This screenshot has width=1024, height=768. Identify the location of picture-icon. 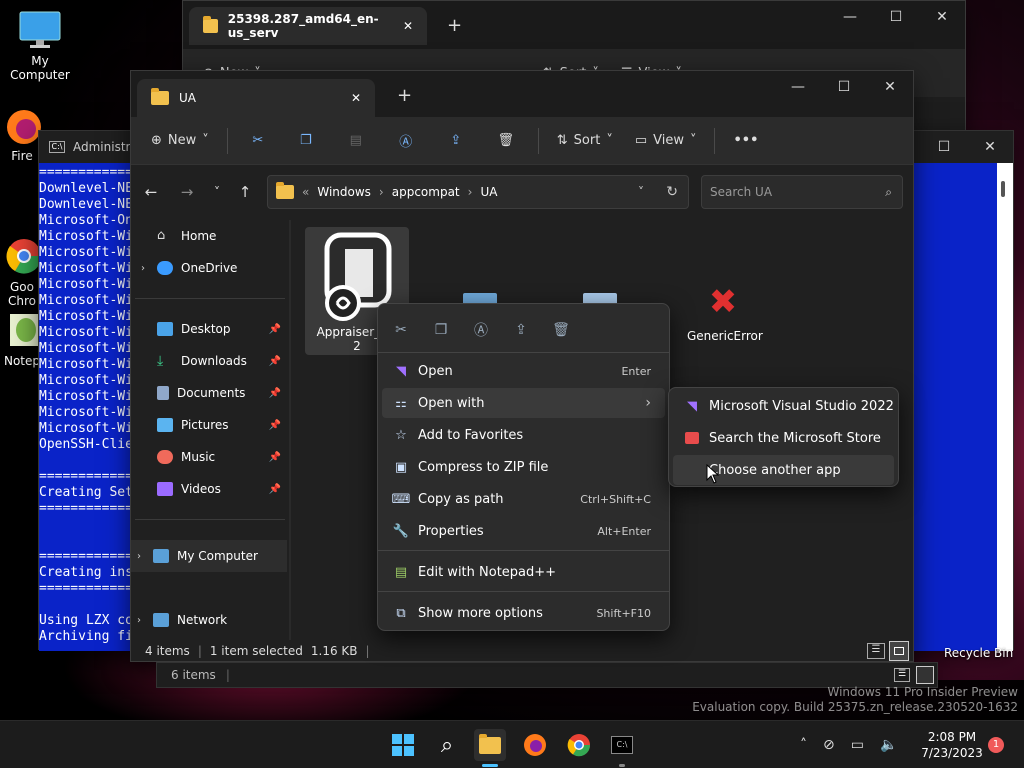
(165, 425).